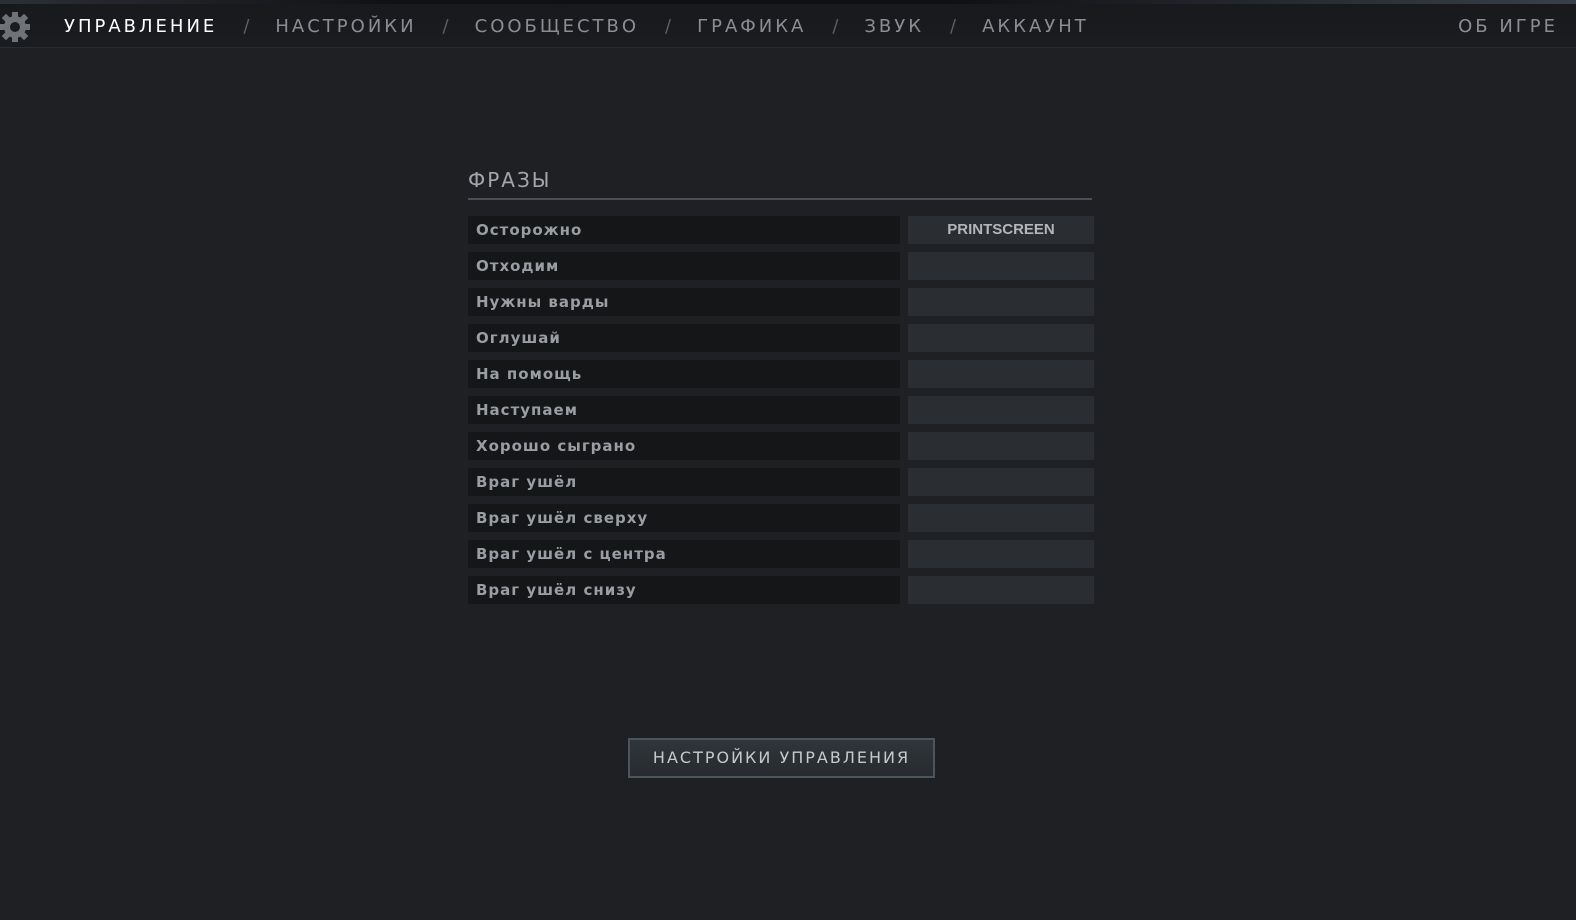  I want to click on phrase-label: Наступаем, so click(684, 410).